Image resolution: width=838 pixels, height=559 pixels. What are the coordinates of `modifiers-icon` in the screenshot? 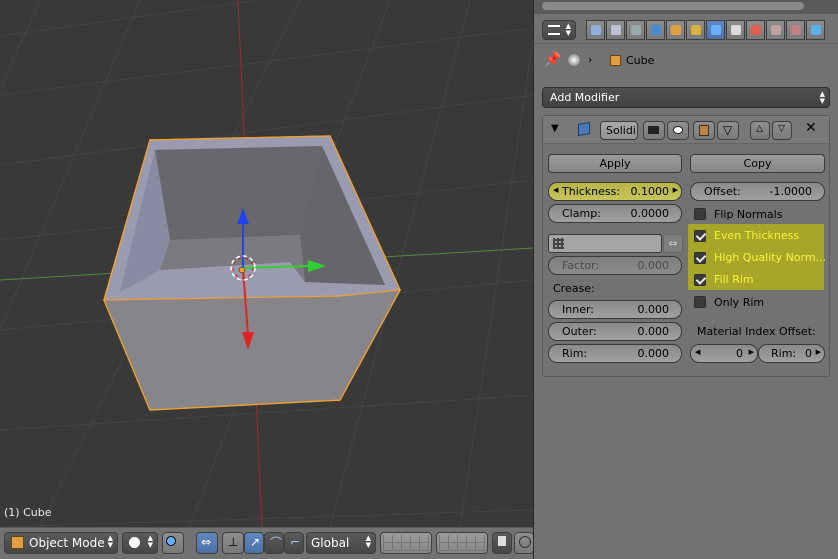 It's located at (716, 30).